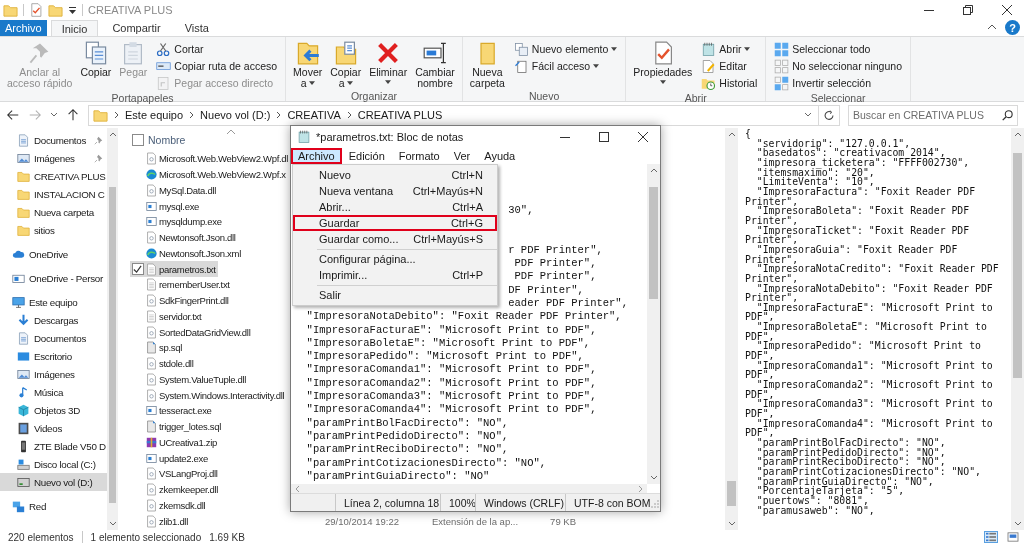 This screenshot has width=1024, height=544. I want to click on file-row: zkemsdk.dll, so click(169, 505).